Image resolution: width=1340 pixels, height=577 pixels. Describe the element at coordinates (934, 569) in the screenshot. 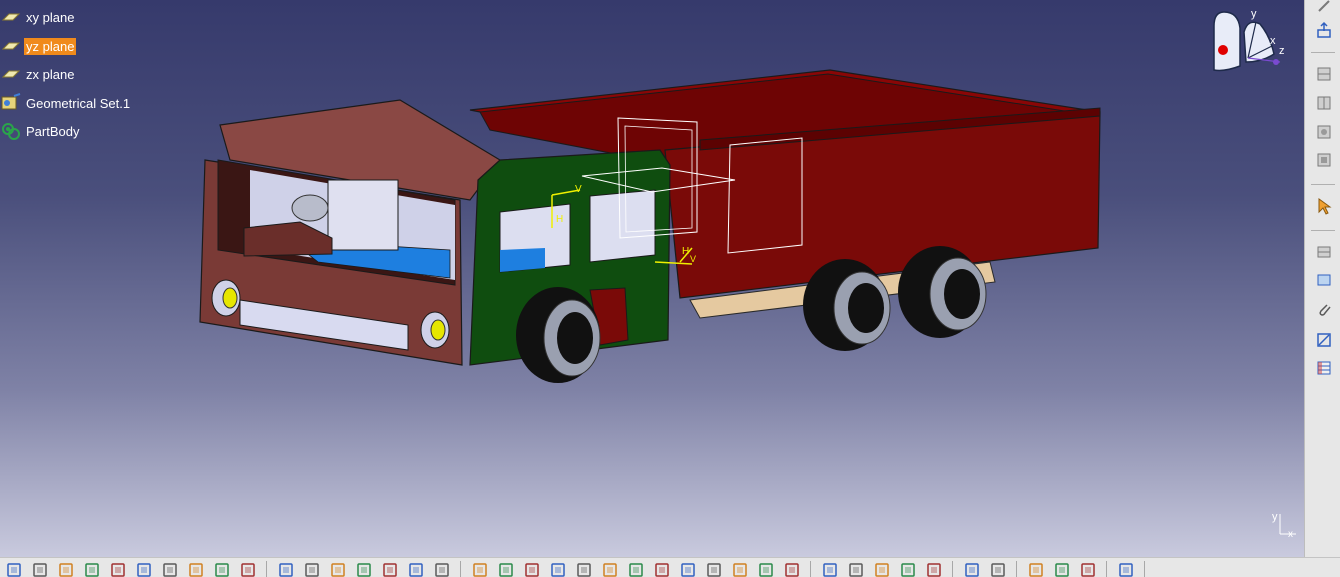

I see `grid3-icon` at that location.